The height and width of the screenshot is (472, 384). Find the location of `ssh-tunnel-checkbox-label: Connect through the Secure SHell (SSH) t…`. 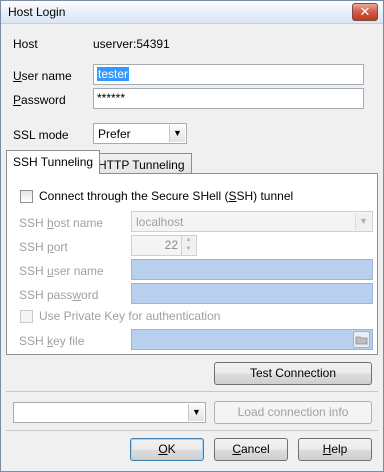

ssh-tunnel-checkbox-label: Connect through the Secure SHell (SSH) t… is located at coordinates (166, 196).